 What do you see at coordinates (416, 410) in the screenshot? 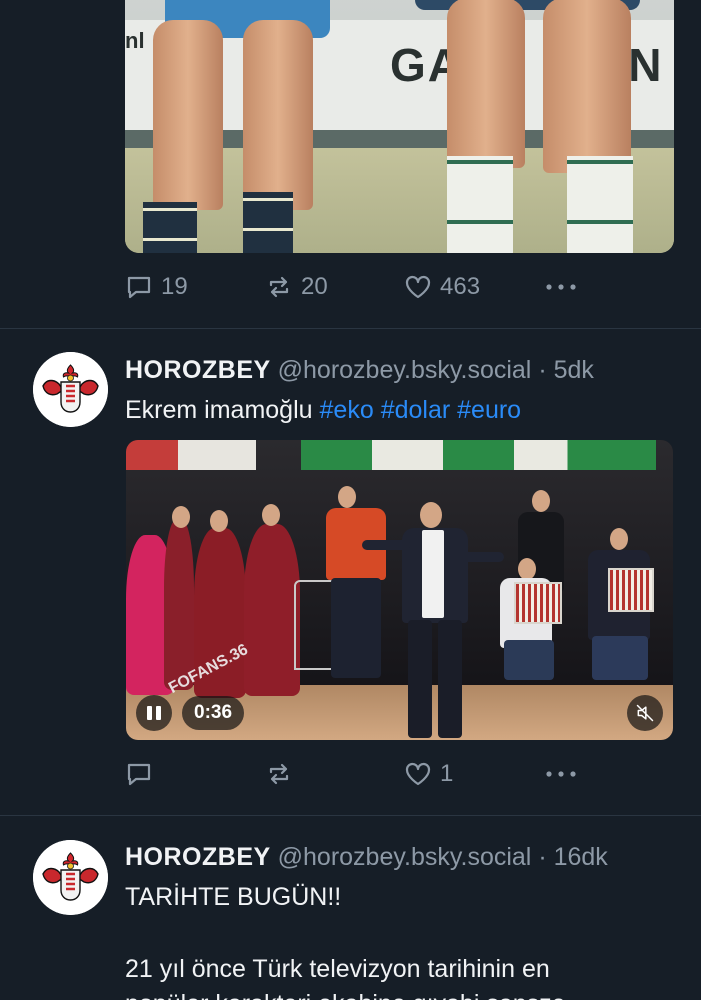
I see `hashtag-link: #dolar` at bounding box center [416, 410].